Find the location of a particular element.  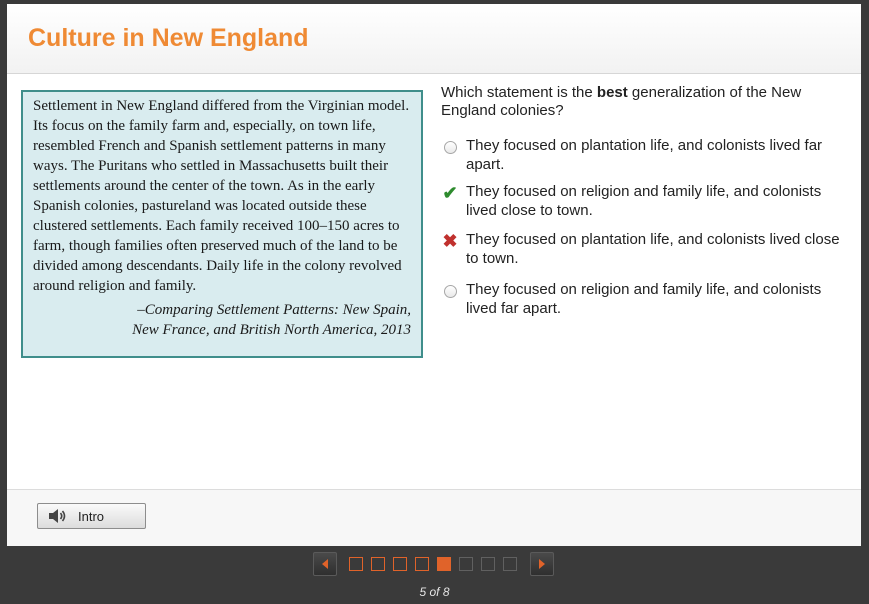

page-title: Culture in New England is located at coordinates (168, 38).